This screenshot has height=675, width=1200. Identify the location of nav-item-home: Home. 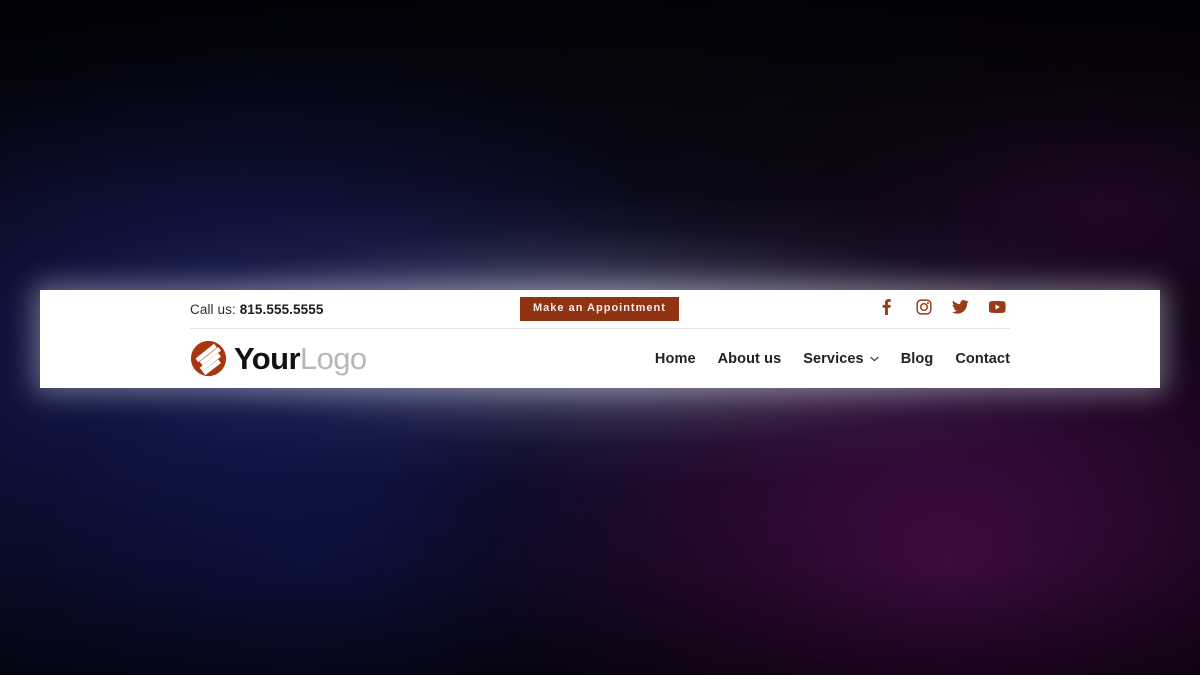
(675, 359).